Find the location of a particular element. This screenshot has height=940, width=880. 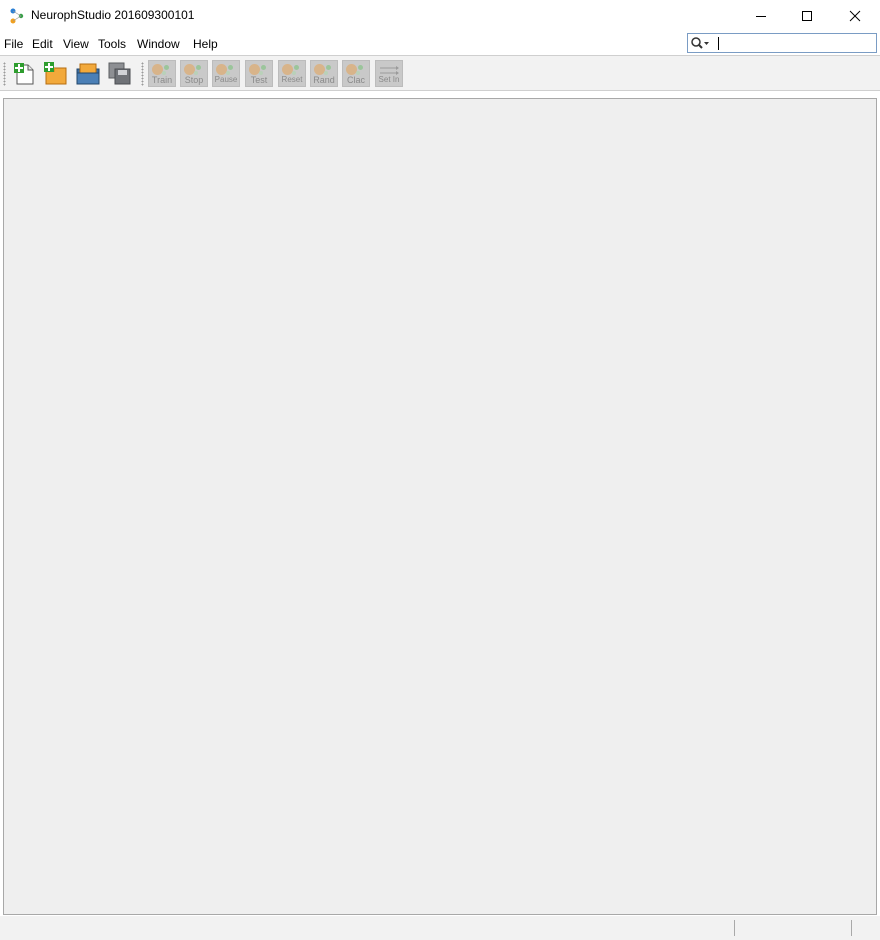

pause-label: Pause is located at coordinates (226, 79).